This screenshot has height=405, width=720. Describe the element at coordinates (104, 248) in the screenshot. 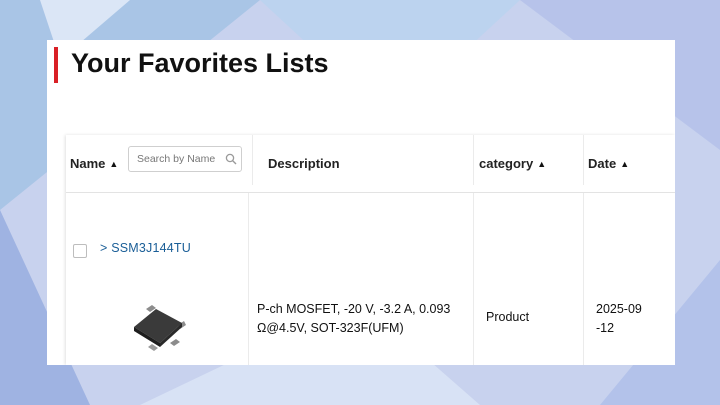

I see `link-arrow-icon: >` at that location.